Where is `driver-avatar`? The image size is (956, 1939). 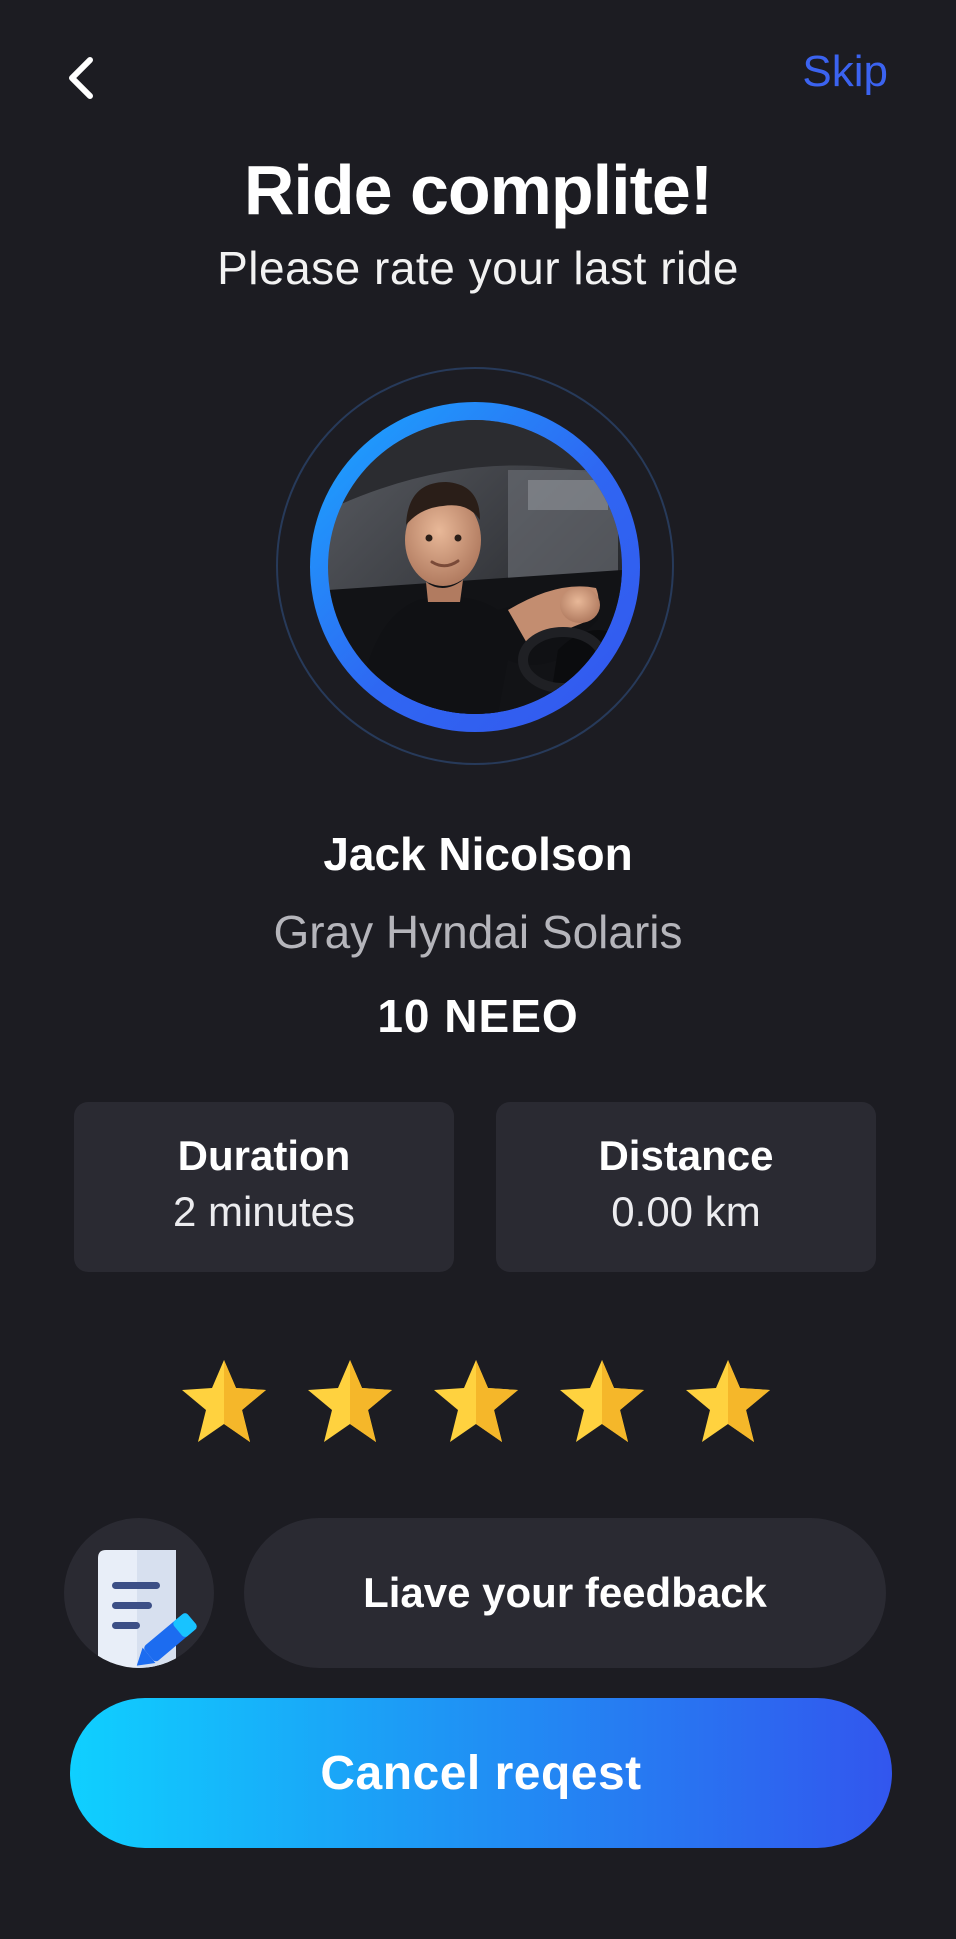
driver-avatar is located at coordinates (475, 567).